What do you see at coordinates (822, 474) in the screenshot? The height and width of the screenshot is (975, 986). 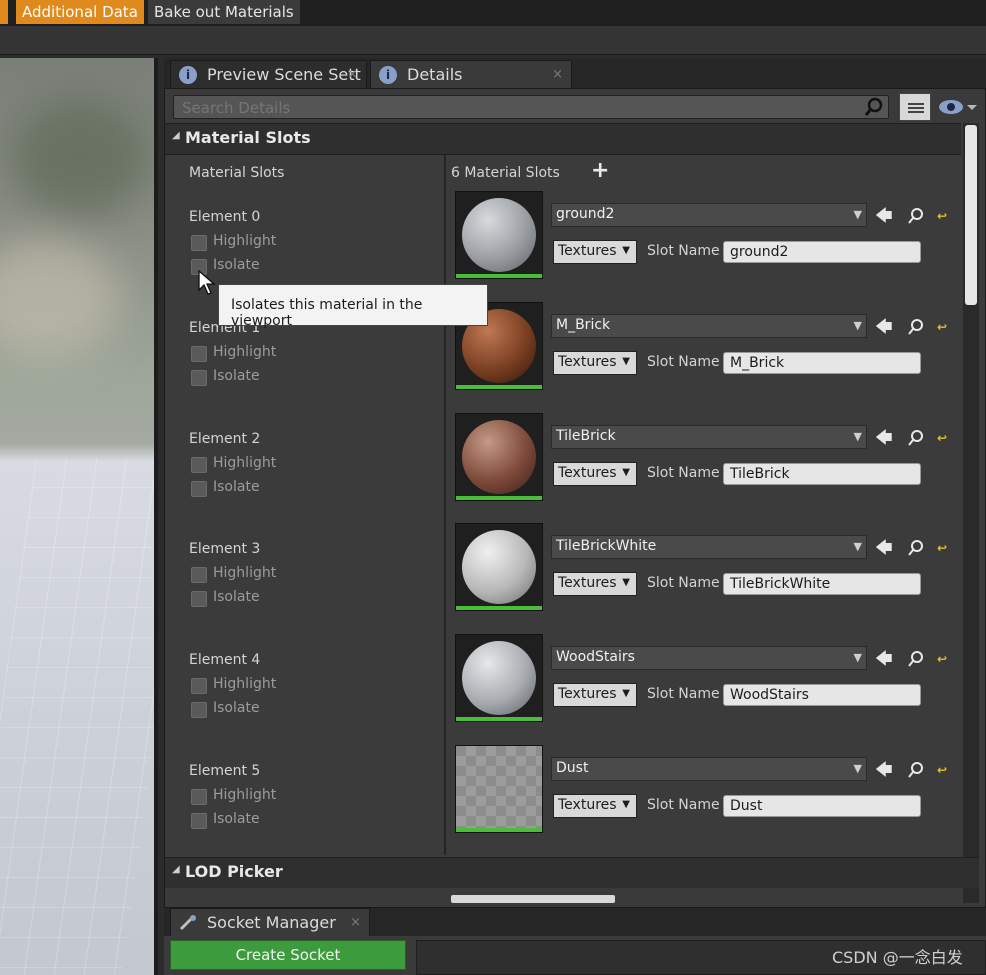 I see `slot-name-input: TileBrick` at bounding box center [822, 474].